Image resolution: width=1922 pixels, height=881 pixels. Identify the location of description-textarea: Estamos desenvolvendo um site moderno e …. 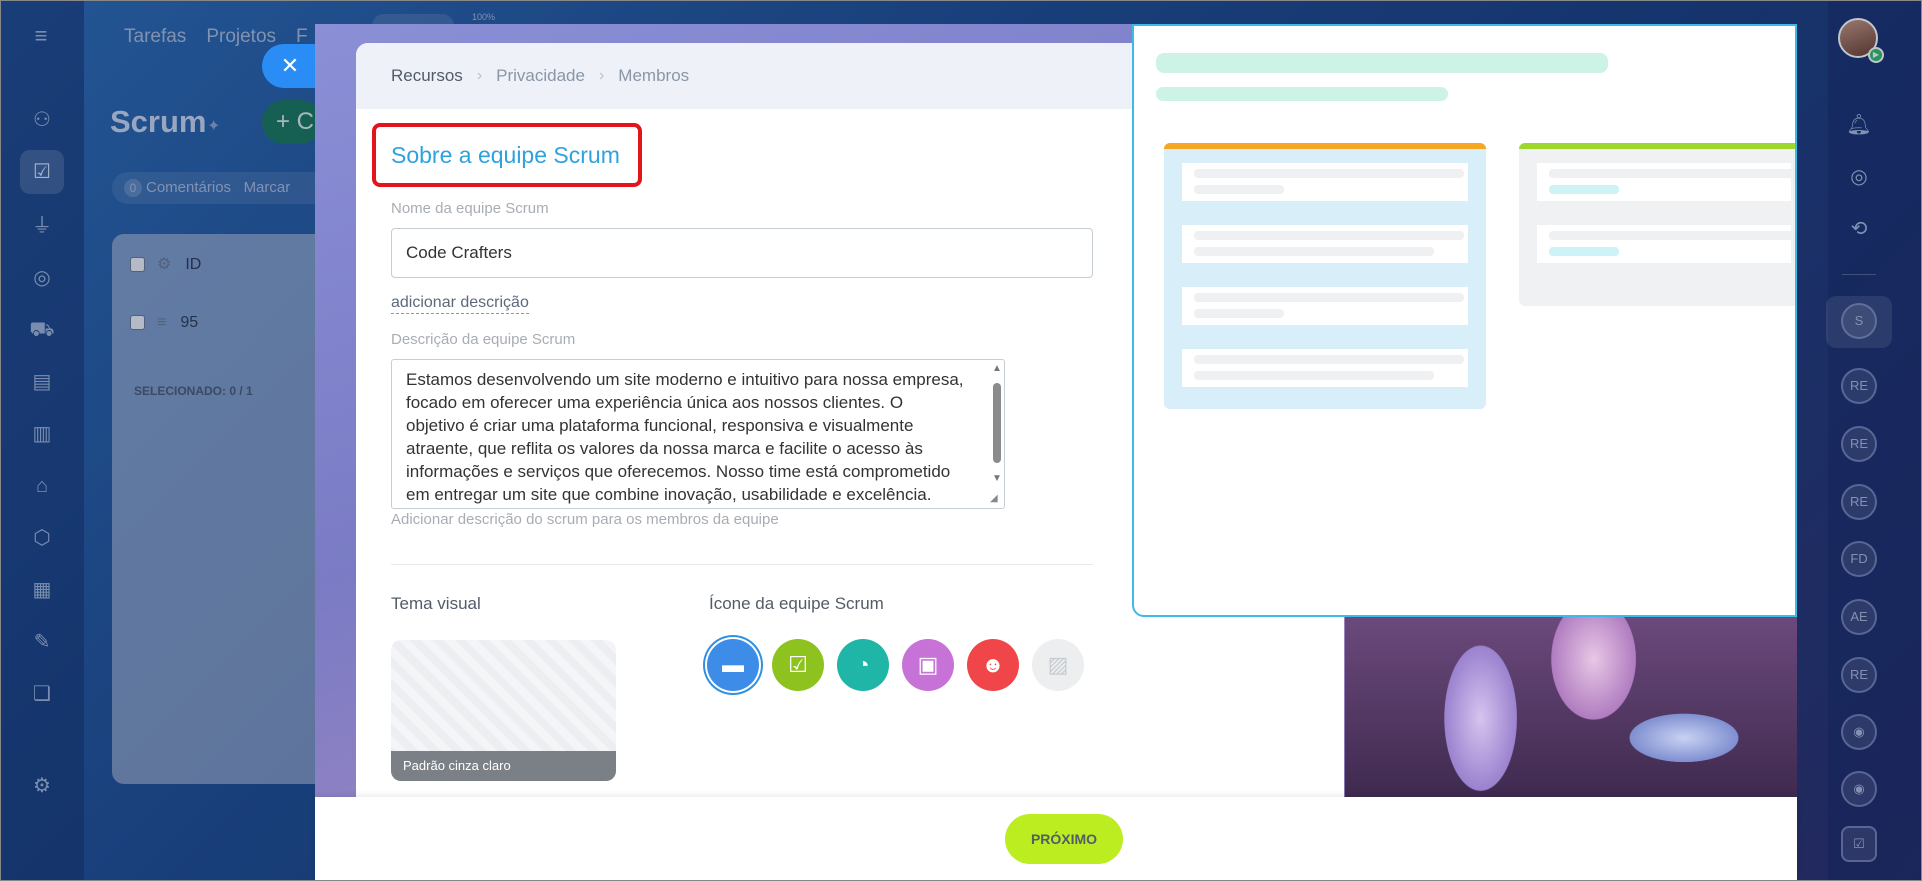
(698, 434).